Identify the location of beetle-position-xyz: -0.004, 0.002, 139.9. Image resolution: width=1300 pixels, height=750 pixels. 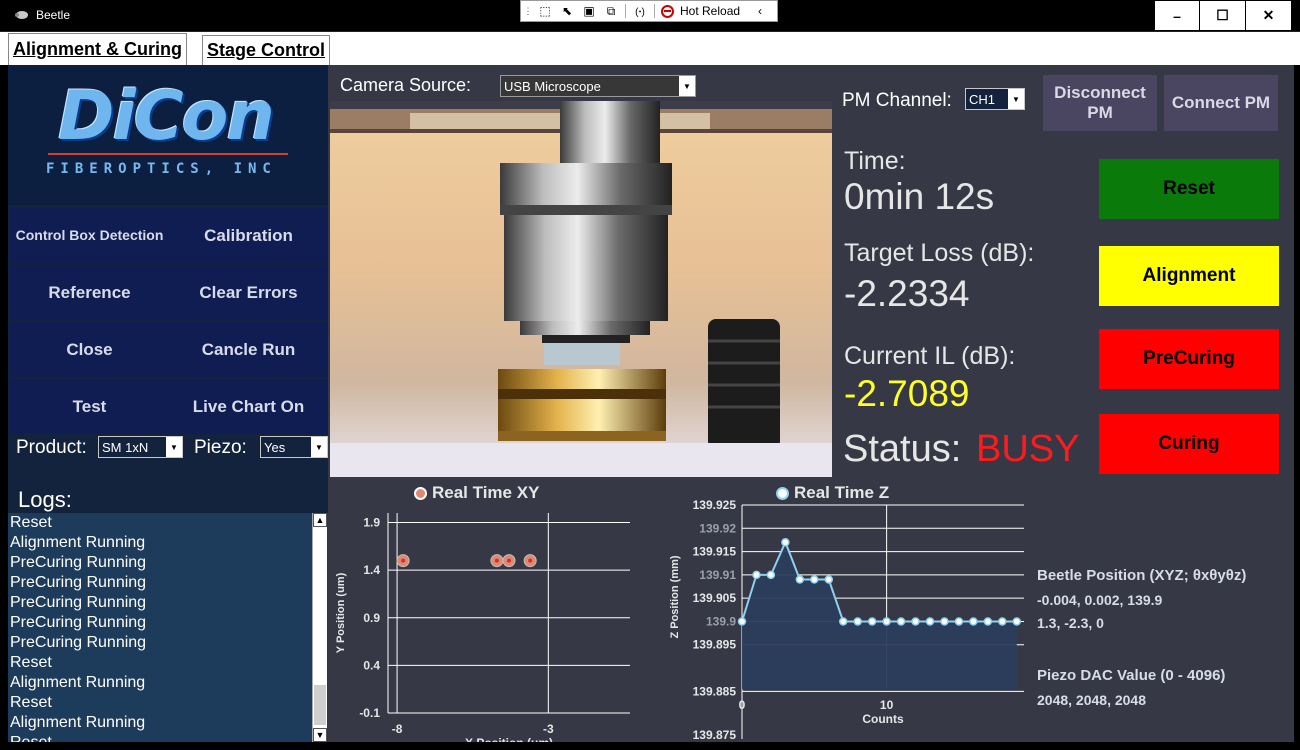
(1100, 600).